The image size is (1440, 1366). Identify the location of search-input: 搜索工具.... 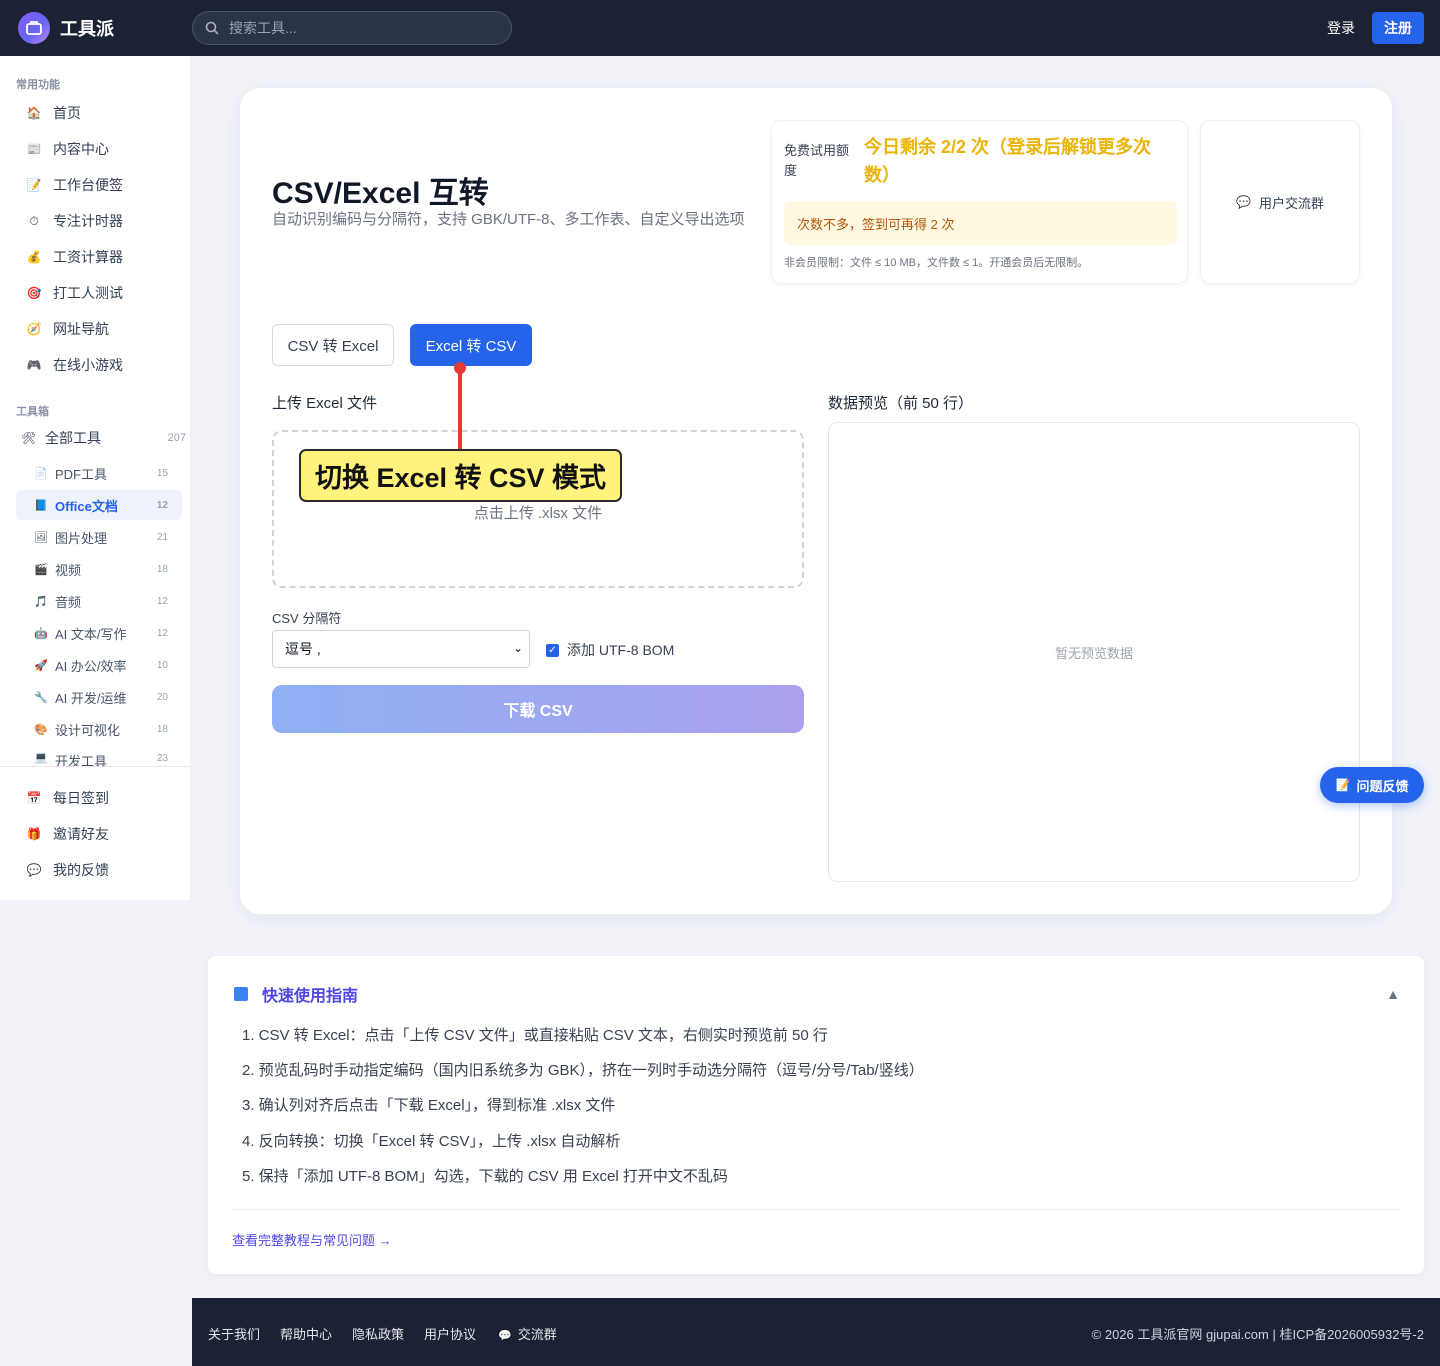
(352, 28).